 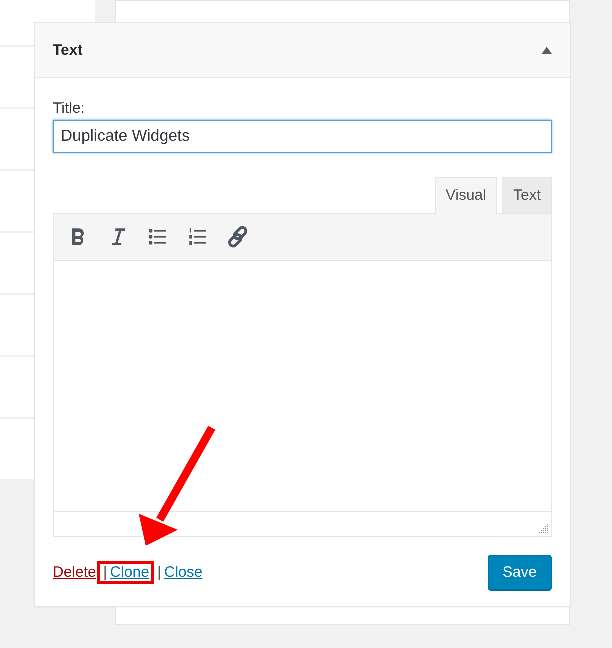 What do you see at coordinates (238, 237) in the screenshot?
I see `link-icon` at bounding box center [238, 237].